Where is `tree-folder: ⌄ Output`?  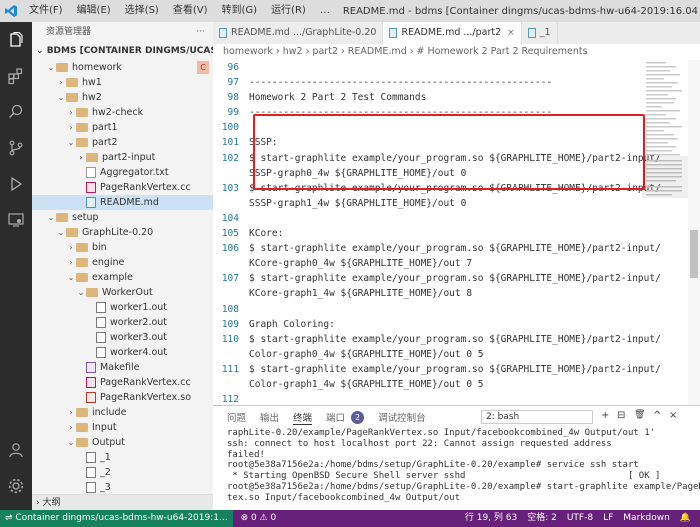
tree-folder: ⌄ Output is located at coordinates (122, 442).